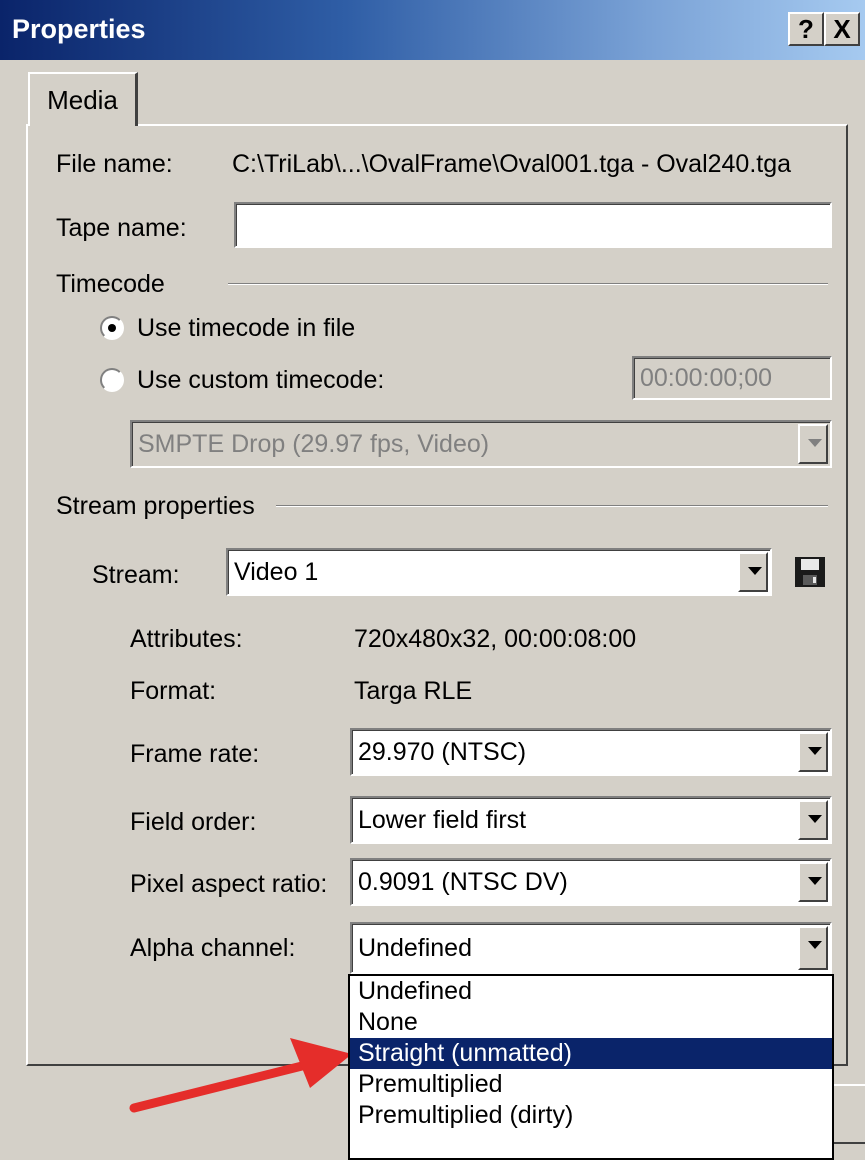 This screenshot has height=1160, width=865. I want to click on dialog-button, so click(847, 1114).